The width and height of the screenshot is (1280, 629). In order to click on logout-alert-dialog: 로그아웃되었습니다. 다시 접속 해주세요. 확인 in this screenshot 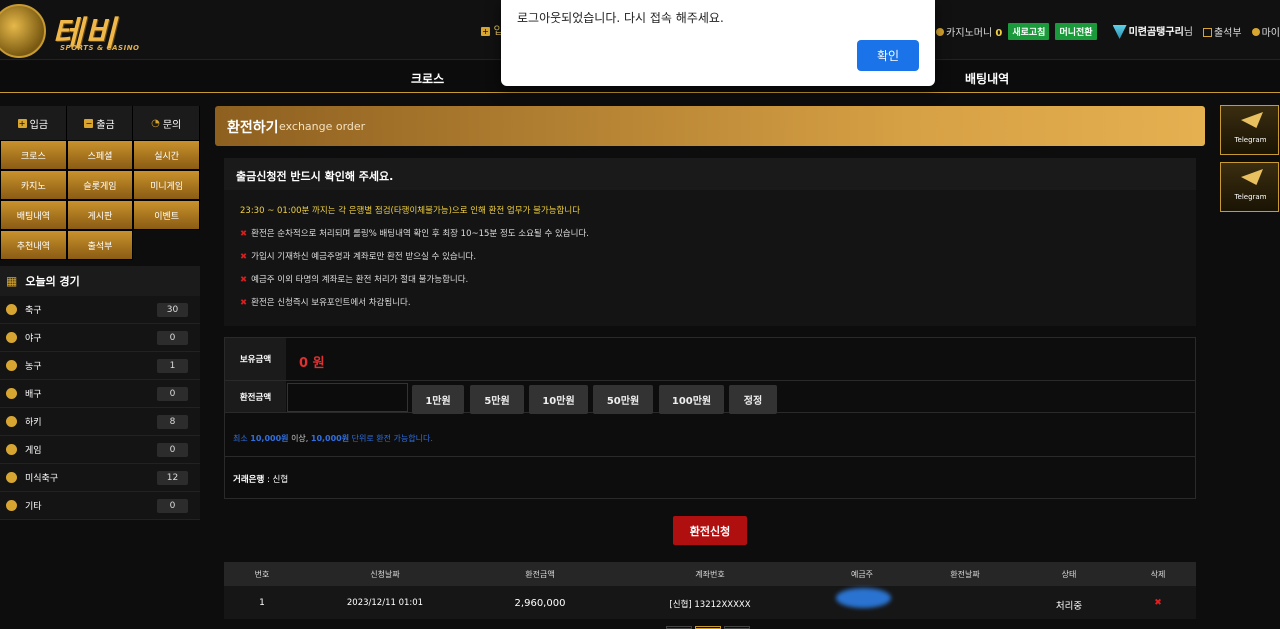, I will do `click(718, 43)`.